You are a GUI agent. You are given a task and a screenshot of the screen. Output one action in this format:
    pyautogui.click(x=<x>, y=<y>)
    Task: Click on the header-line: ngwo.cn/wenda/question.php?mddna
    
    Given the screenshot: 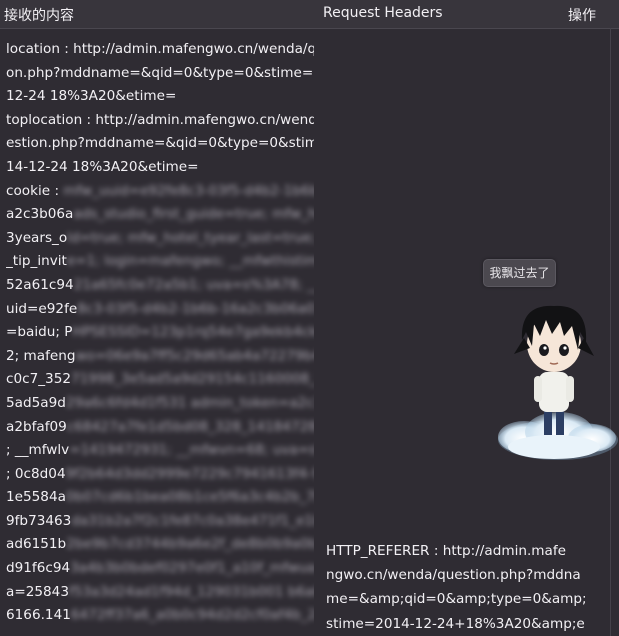 What is the action you would take?
    pyautogui.click(x=453, y=575)
    